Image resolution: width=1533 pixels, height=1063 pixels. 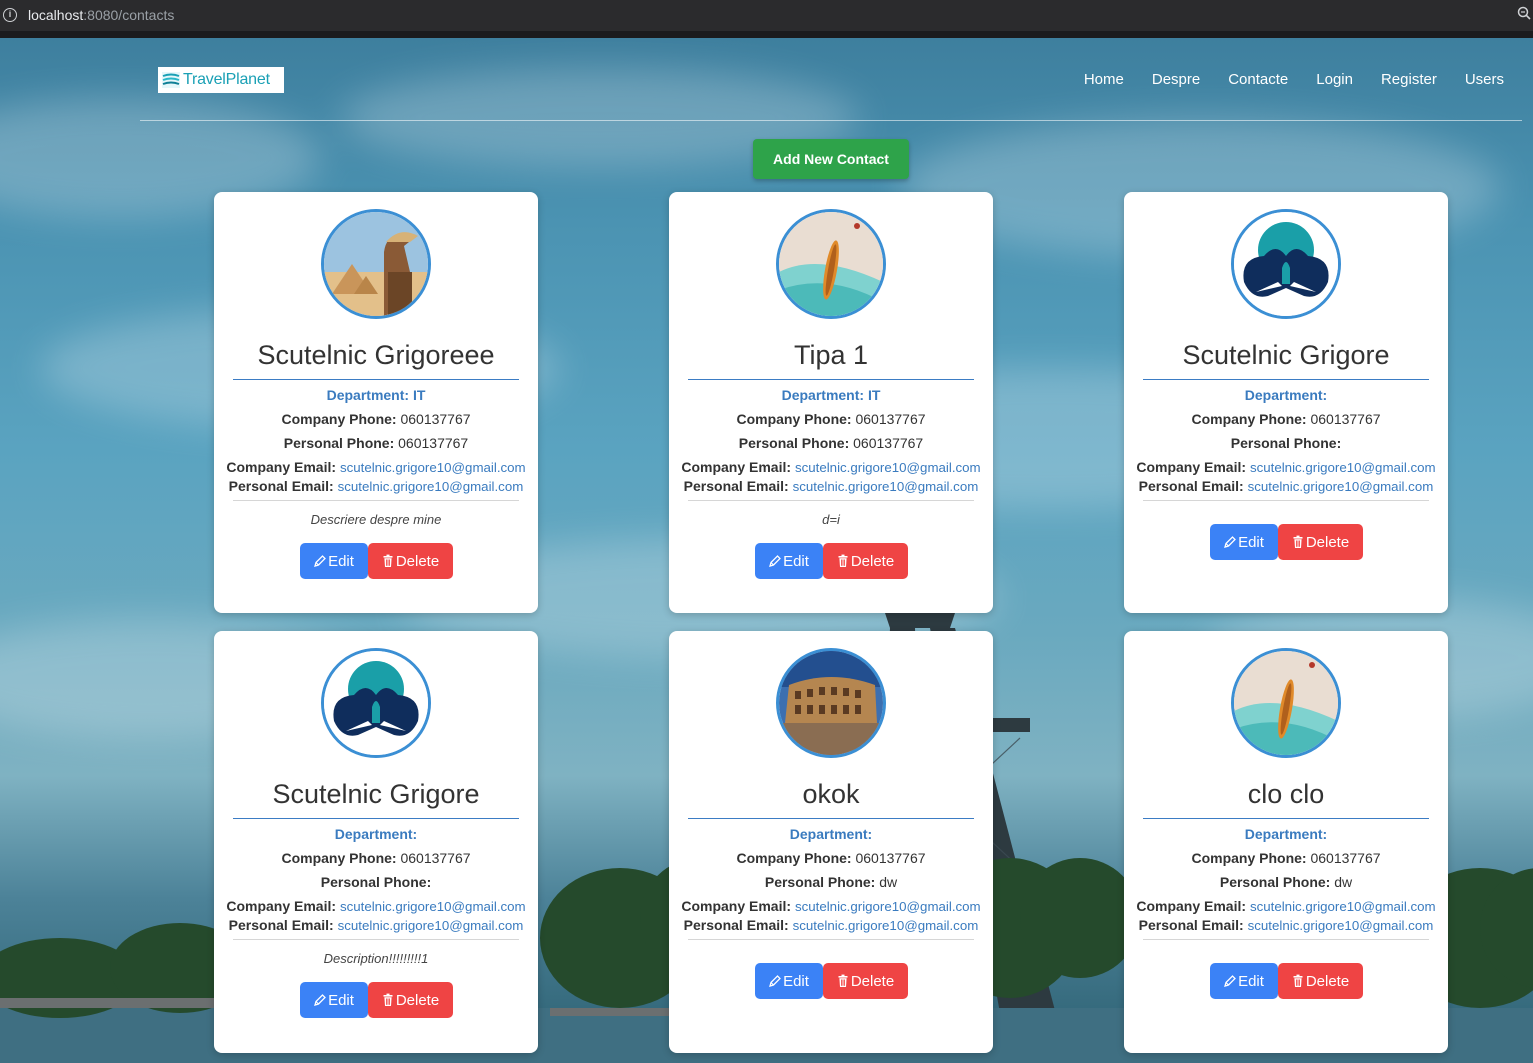 What do you see at coordinates (1258, 79) in the screenshot?
I see `nav-contacte: Contacte` at bounding box center [1258, 79].